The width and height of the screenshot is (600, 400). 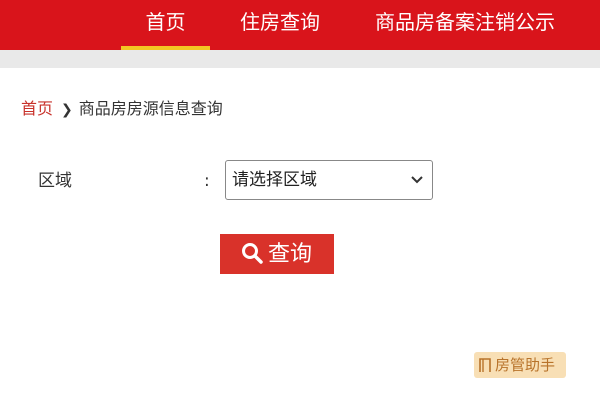 What do you see at coordinates (465, 25) in the screenshot?
I see `nav-presale-notice-tab: 商品房备案注销公示` at bounding box center [465, 25].